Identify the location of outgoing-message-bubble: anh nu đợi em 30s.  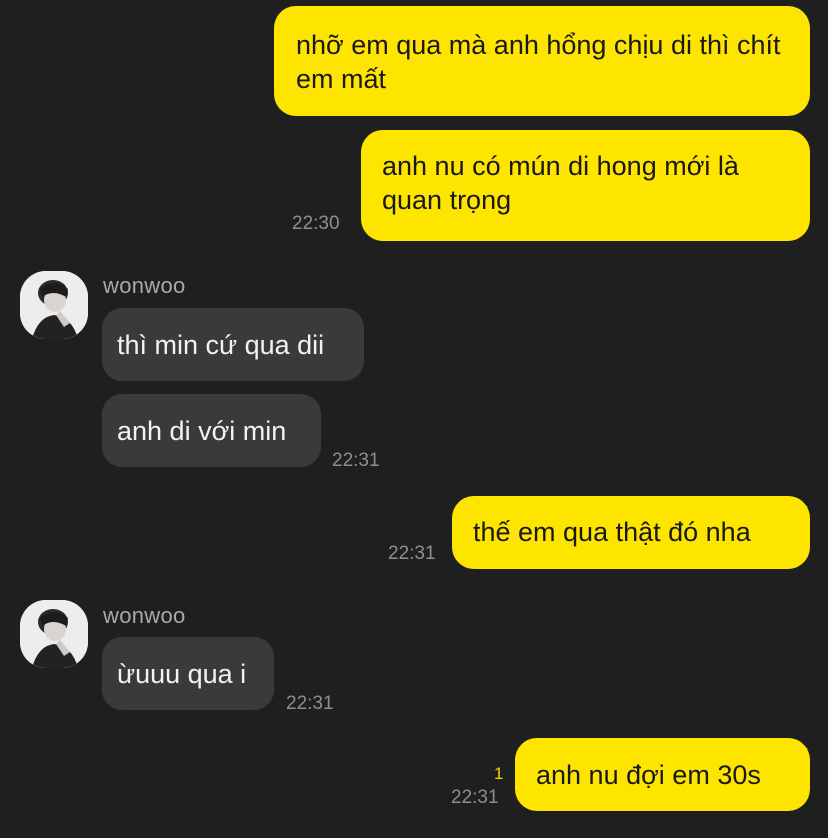
(662, 774).